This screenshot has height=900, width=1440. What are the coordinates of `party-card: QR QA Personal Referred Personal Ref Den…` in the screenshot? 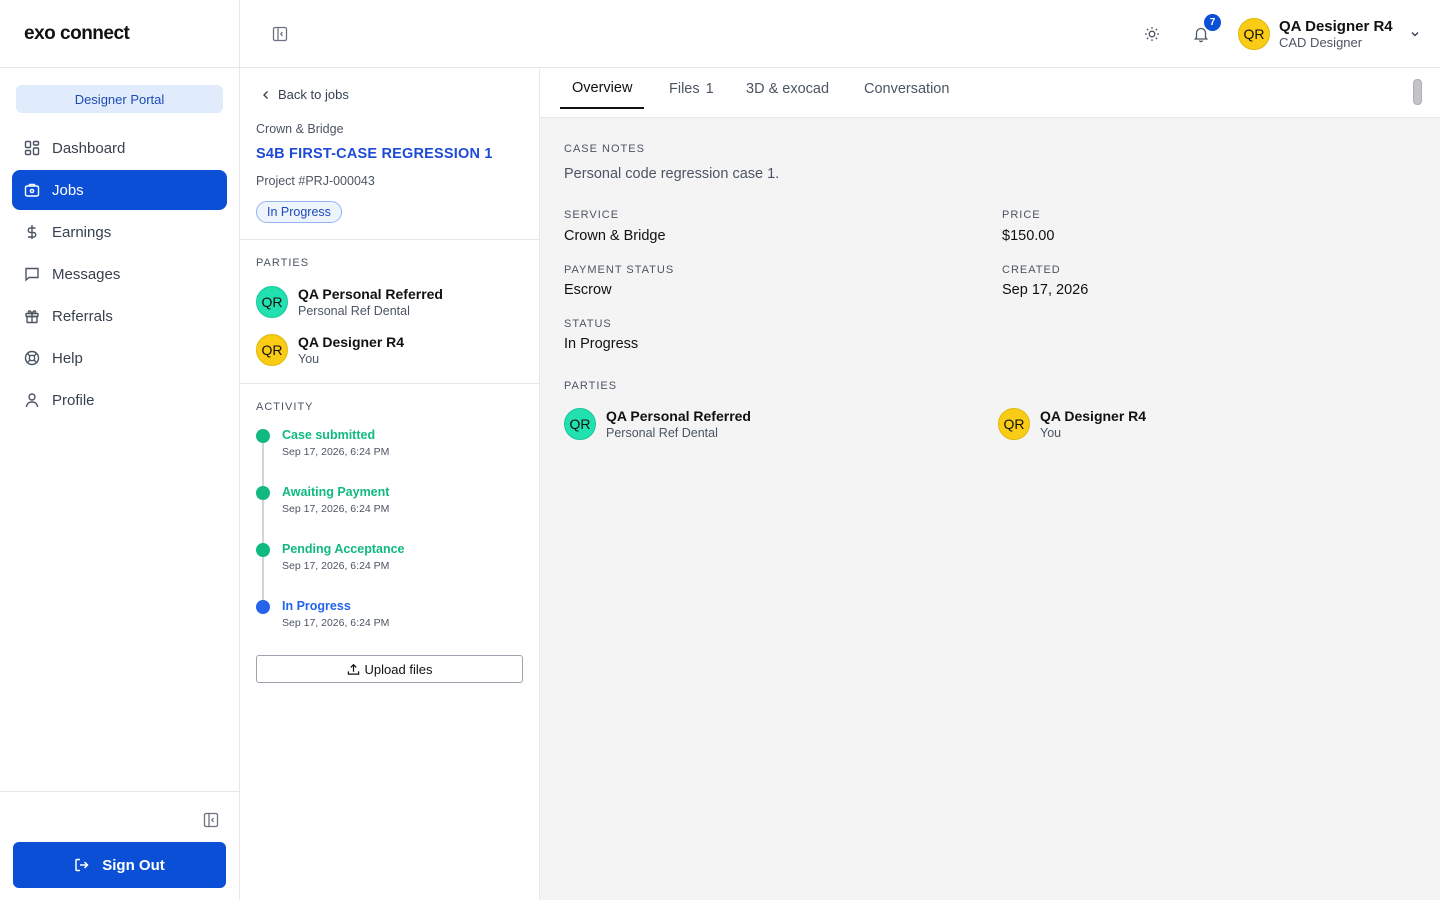 It's located at (657, 424).